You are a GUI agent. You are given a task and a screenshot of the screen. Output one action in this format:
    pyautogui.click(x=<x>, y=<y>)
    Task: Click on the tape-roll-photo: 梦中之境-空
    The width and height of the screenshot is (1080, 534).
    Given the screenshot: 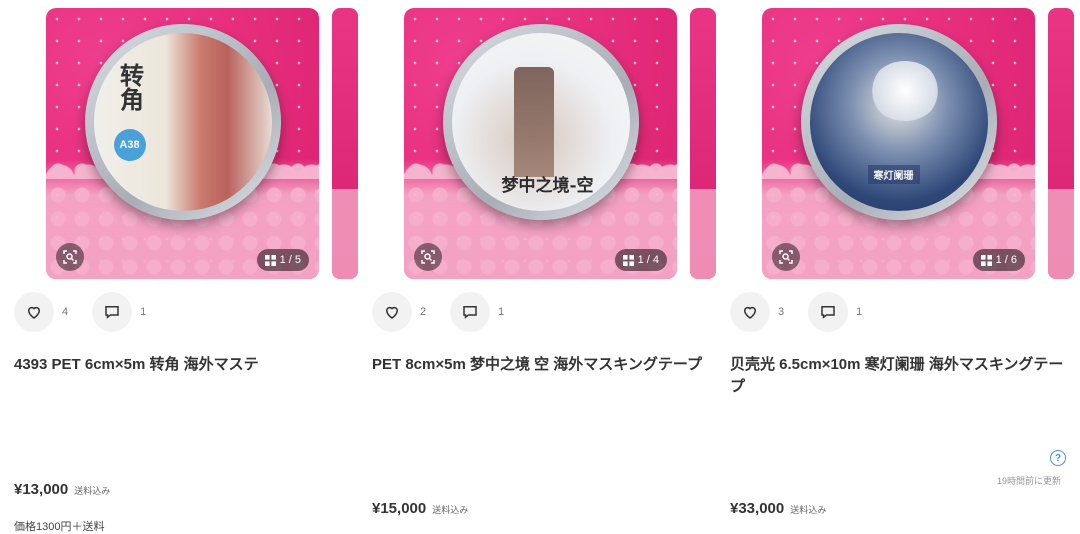 What is the action you would take?
    pyautogui.click(x=540, y=121)
    